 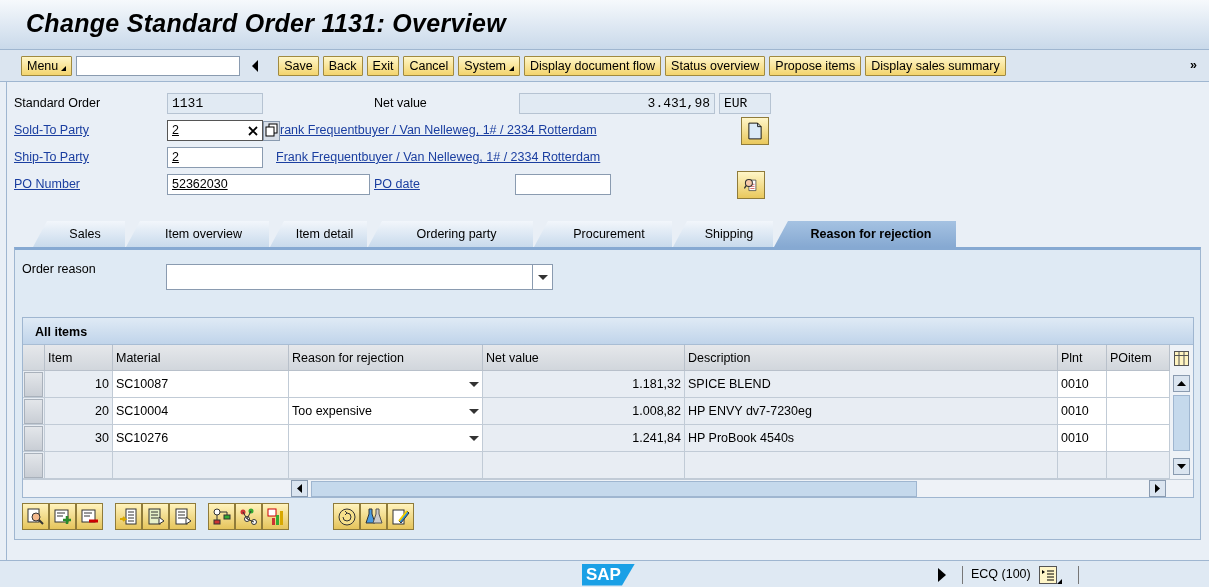 I want to click on plus-icon, so click(x=62, y=516).